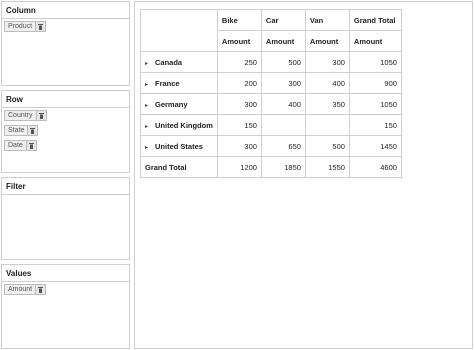  I want to click on row-label: United Kingdom, so click(184, 125).